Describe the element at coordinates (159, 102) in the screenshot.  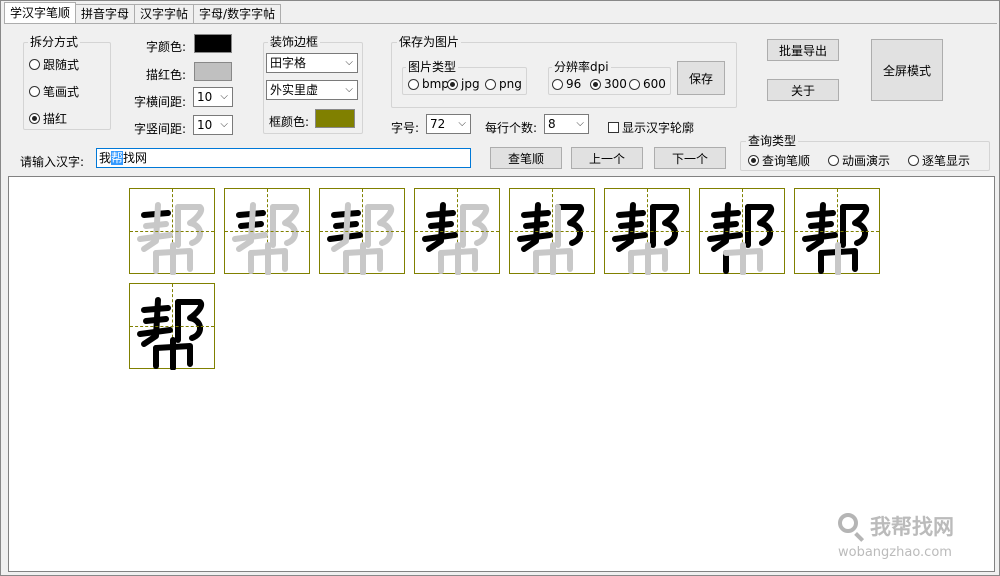
I see `h-spacing-label: 字横间距:` at that location.